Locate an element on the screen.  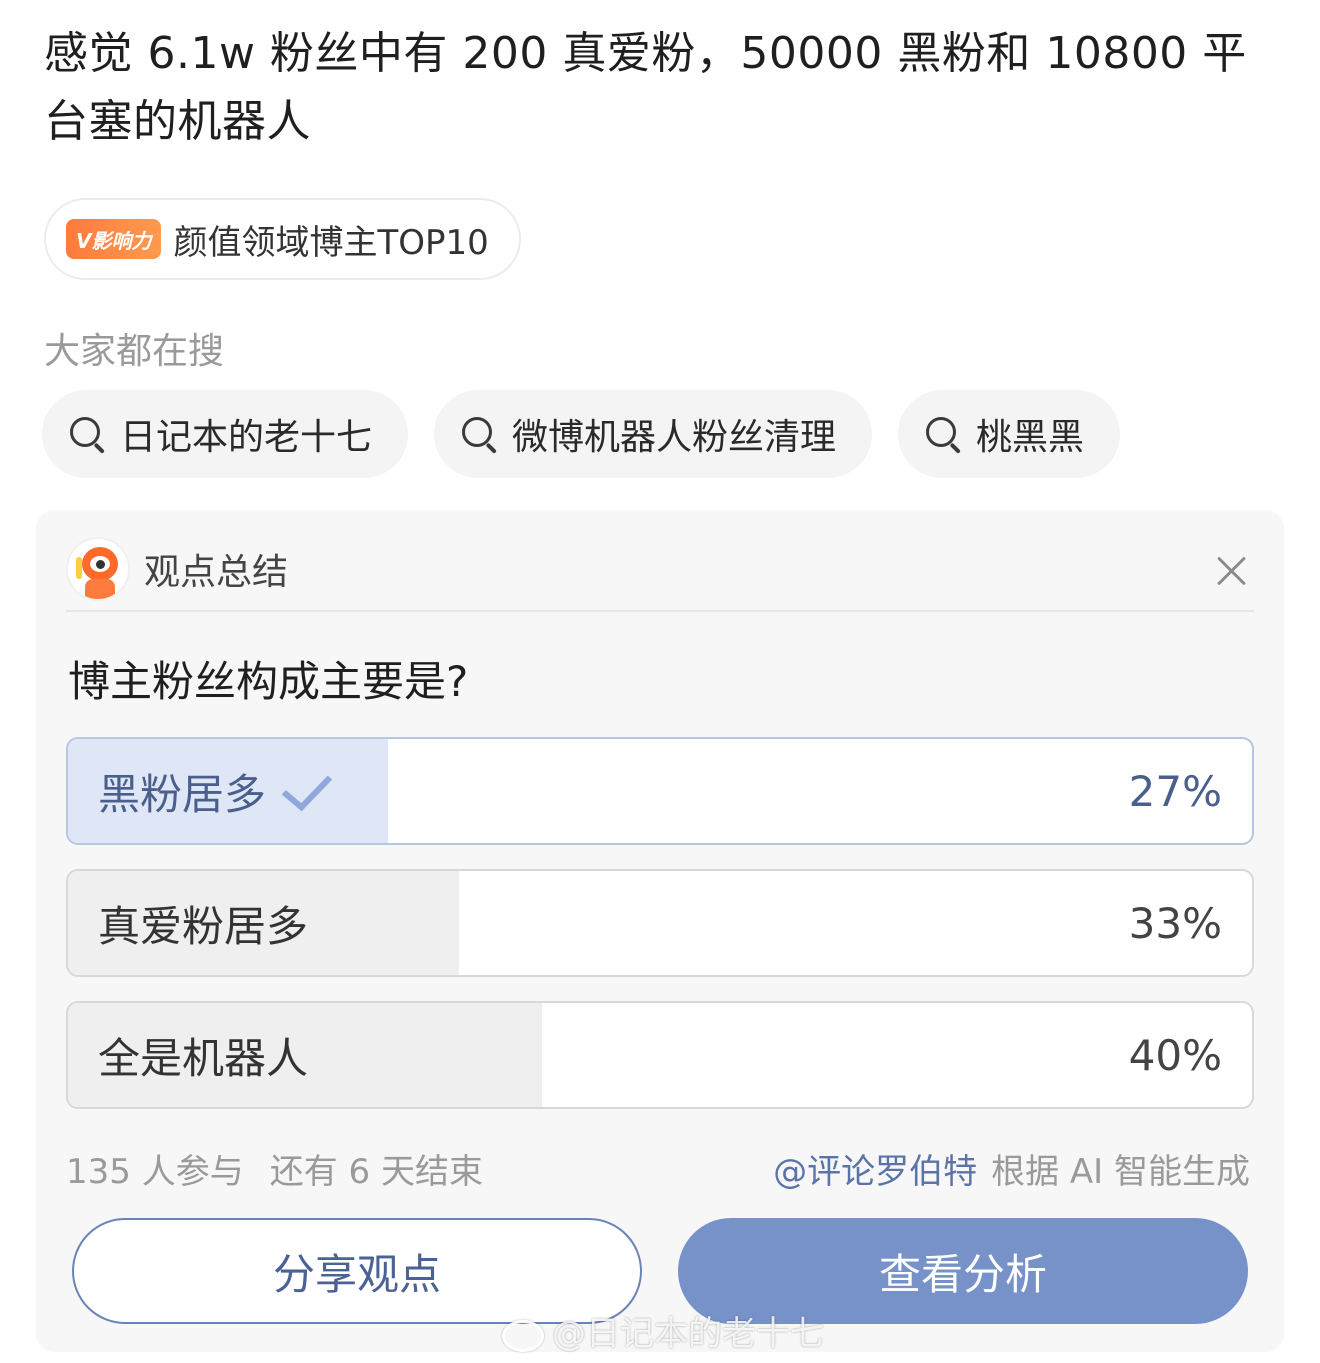
poll-option-percent: 33% is located at coordinates (1175, 923).